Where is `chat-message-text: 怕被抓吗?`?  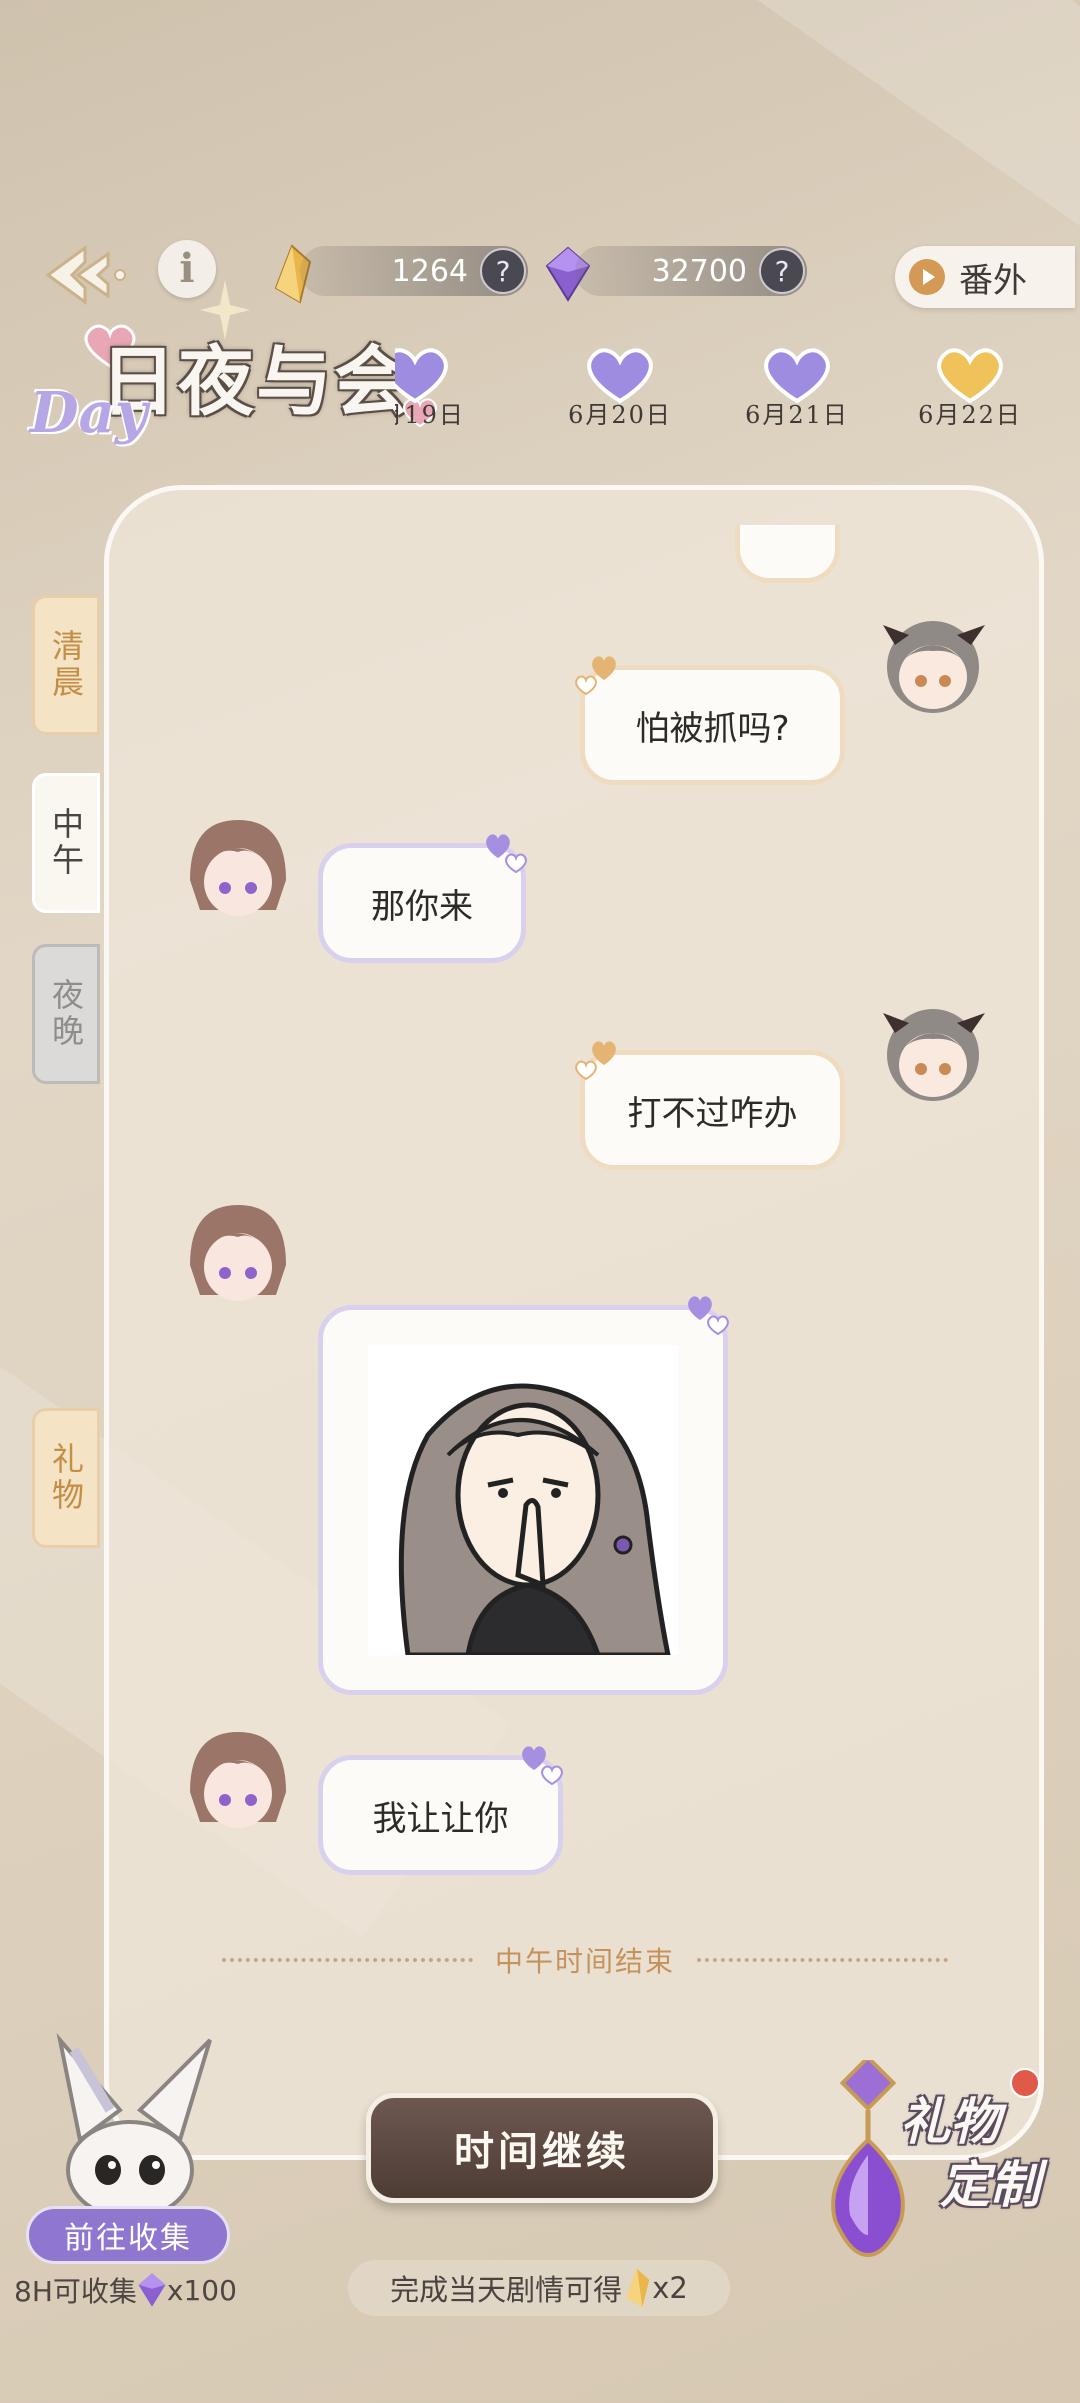
chat-message-text: 怕被抓吗? is located at coordinates (712, 728).